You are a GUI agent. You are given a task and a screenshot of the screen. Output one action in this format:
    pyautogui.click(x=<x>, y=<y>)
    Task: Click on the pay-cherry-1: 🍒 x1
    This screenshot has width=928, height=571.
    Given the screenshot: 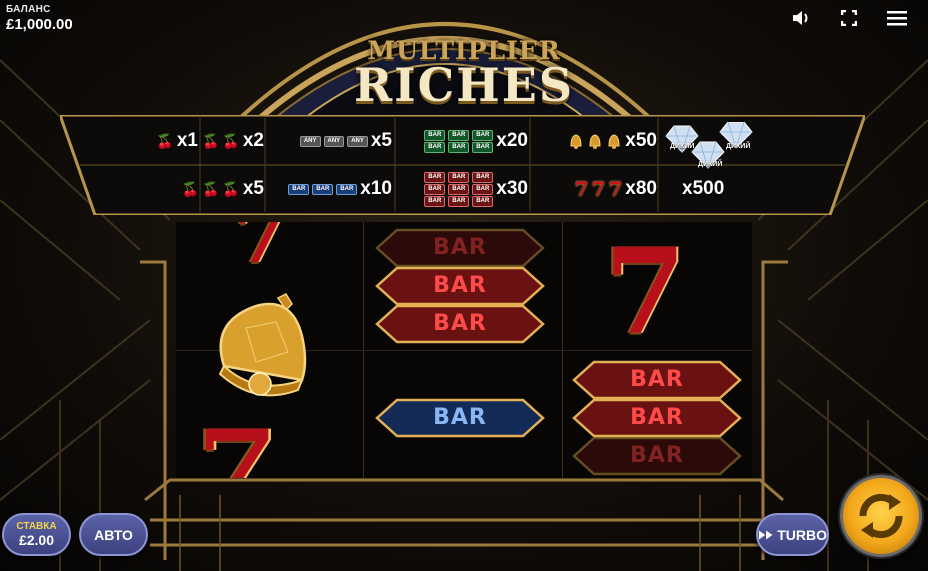 What is the action you would take?
    pyautogui.click(x=174, y=141)
    